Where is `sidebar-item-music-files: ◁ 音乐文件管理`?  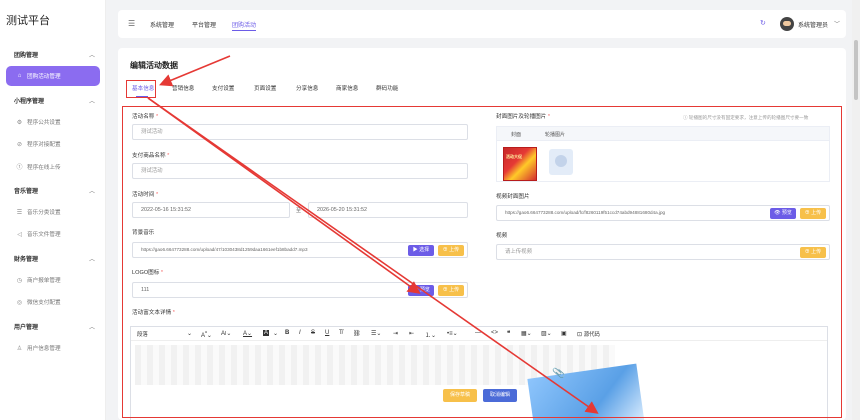
sidebar-item-music-files: ◁ 音乐文件管理 is located at coordinates (38, 234).